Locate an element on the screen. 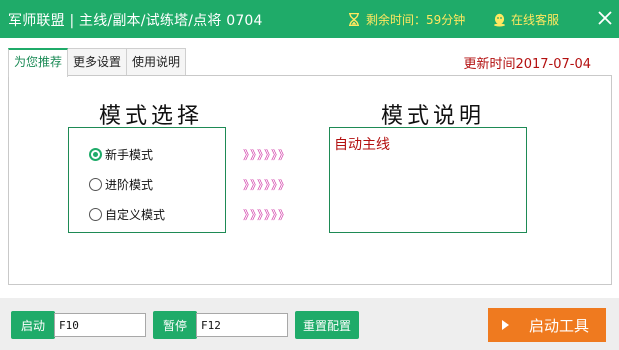 The width and height of the screenshot is (619, 350). tab-recommend: 为您推荐 is located at coordinates (38, 62).